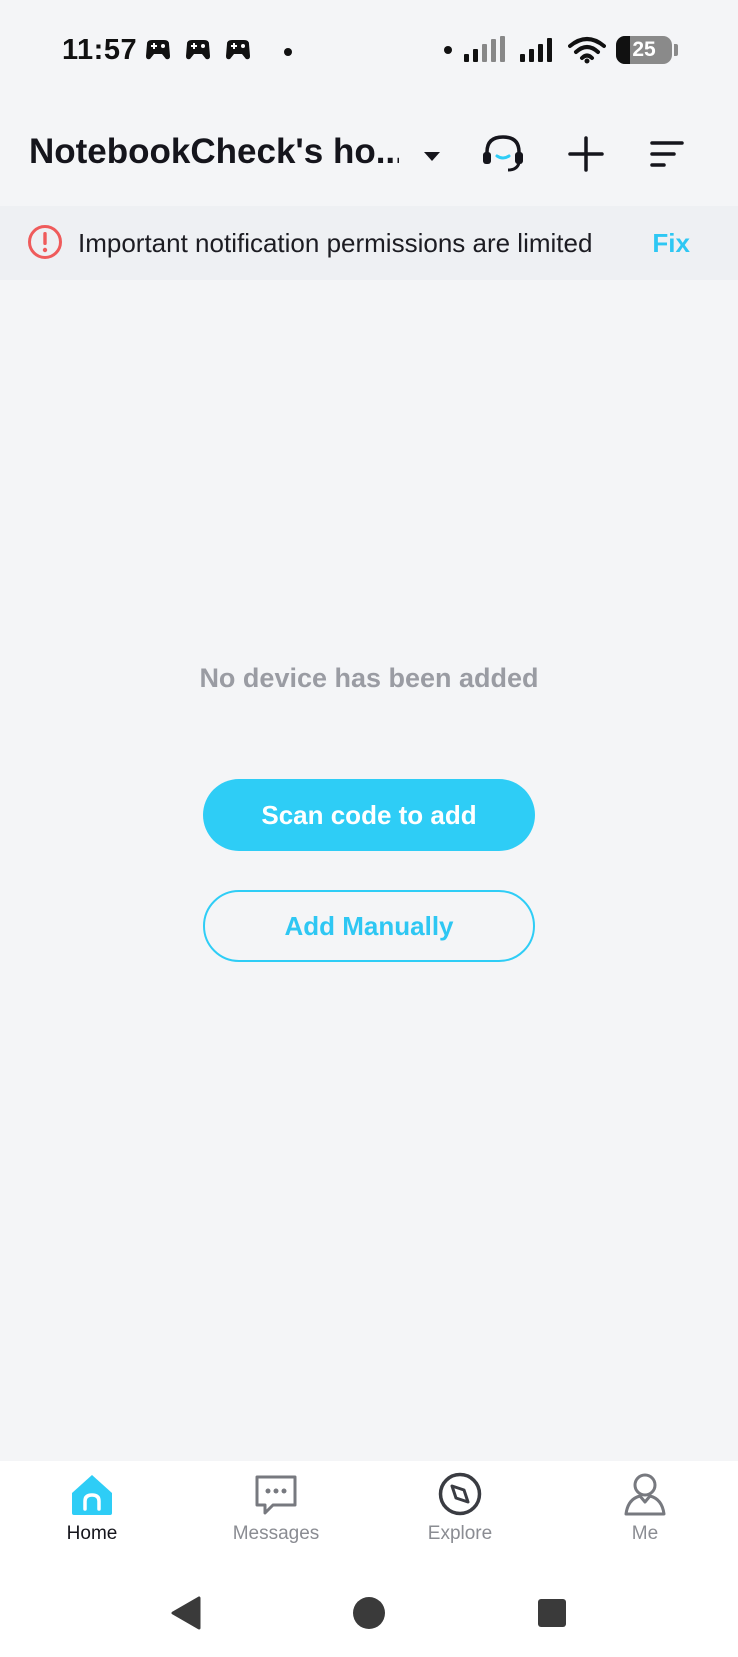 Image resolution: width=738 pixels, height=1657 pixels. Describe the element at coordinates (92, 1533) in the screenshot. I see `nav-home-label: Home` at that location.